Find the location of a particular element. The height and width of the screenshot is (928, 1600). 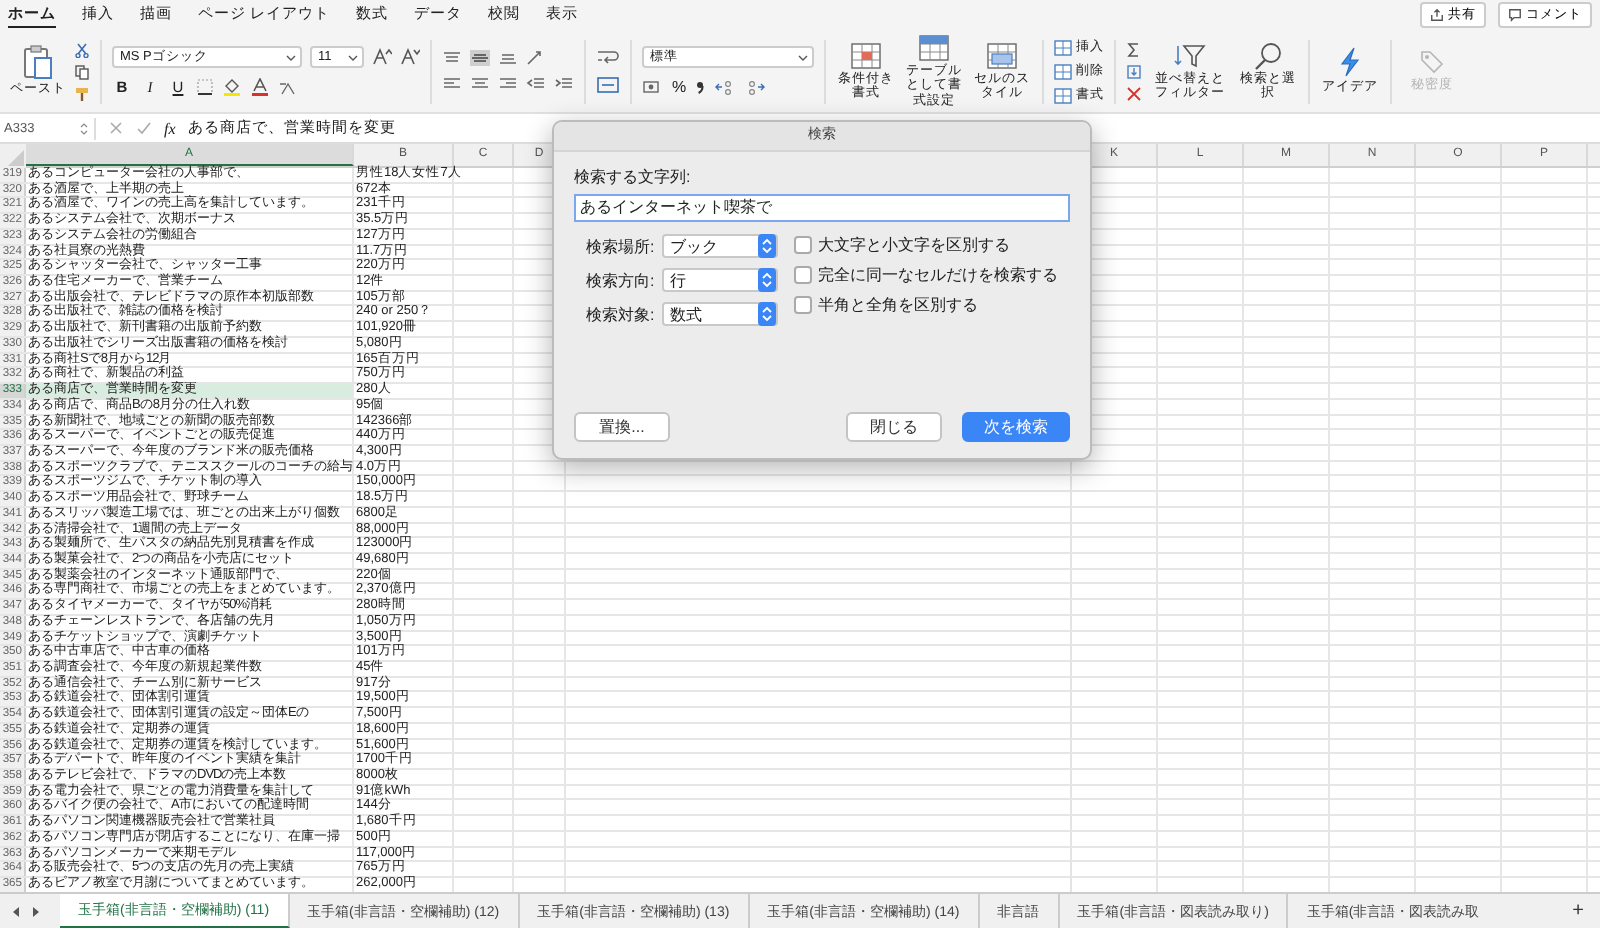

align-right-icon is located at coordinates (508, 84).